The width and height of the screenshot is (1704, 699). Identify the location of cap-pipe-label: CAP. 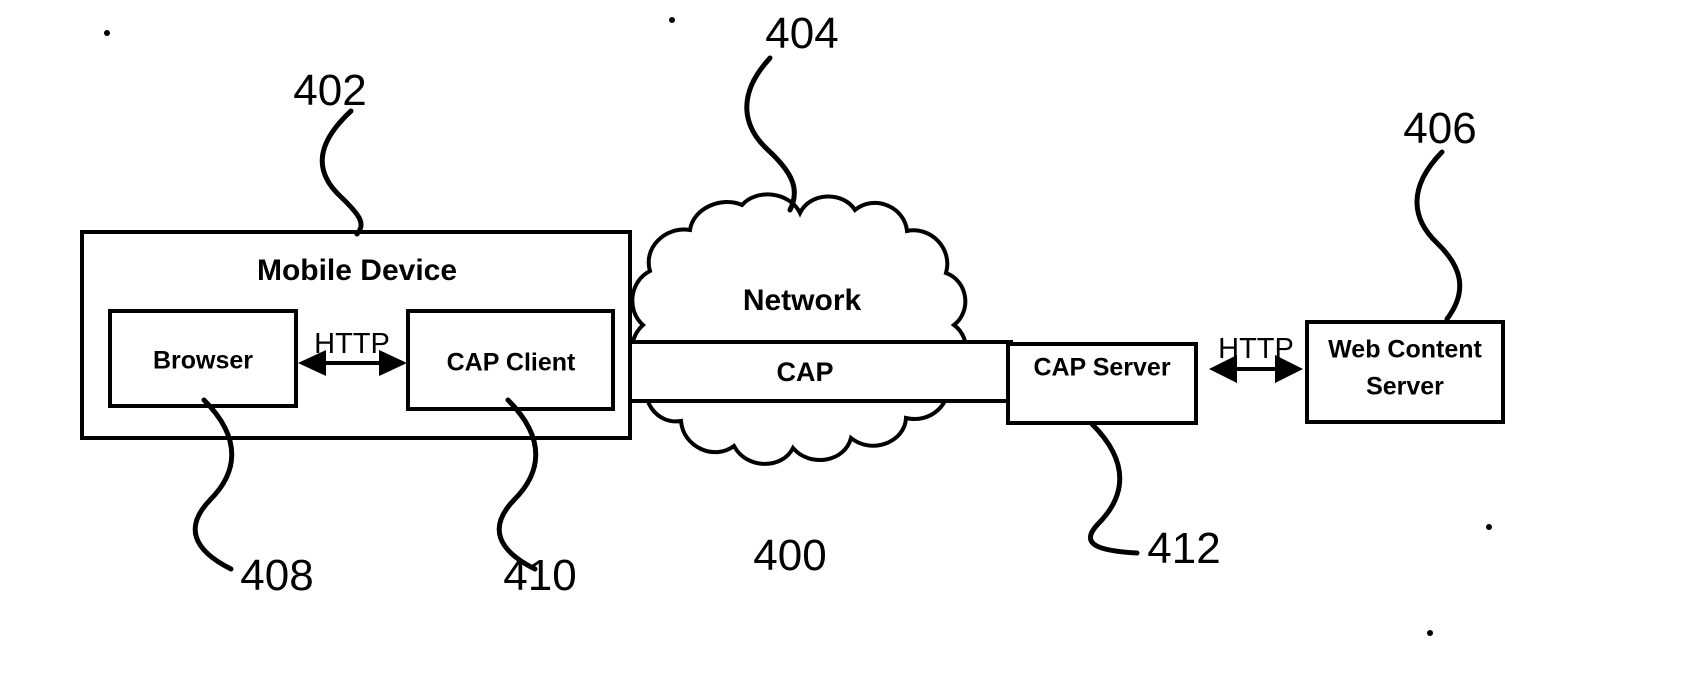
(804, 372).